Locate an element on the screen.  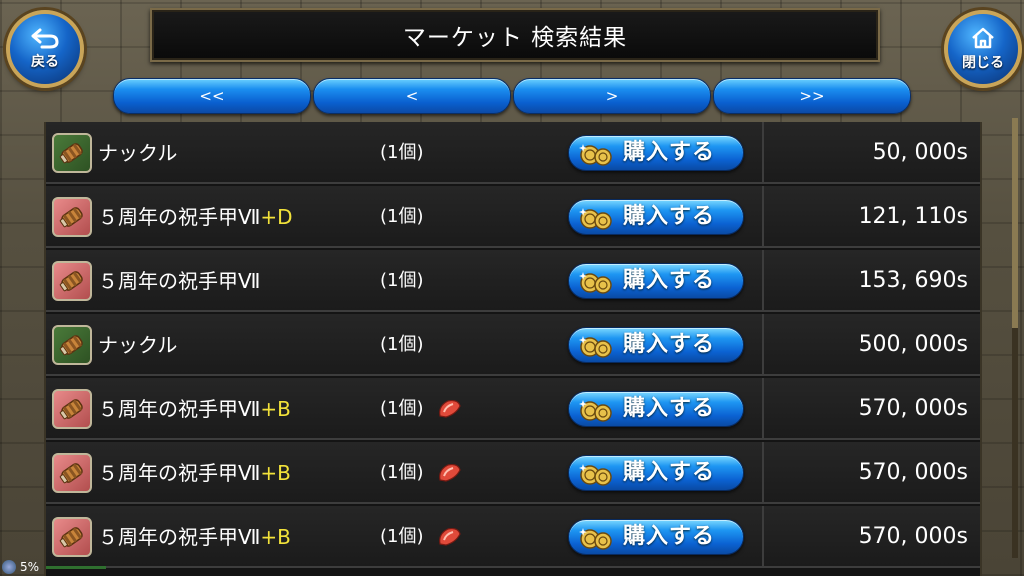
home-icon is located at coordinates (983, 38).